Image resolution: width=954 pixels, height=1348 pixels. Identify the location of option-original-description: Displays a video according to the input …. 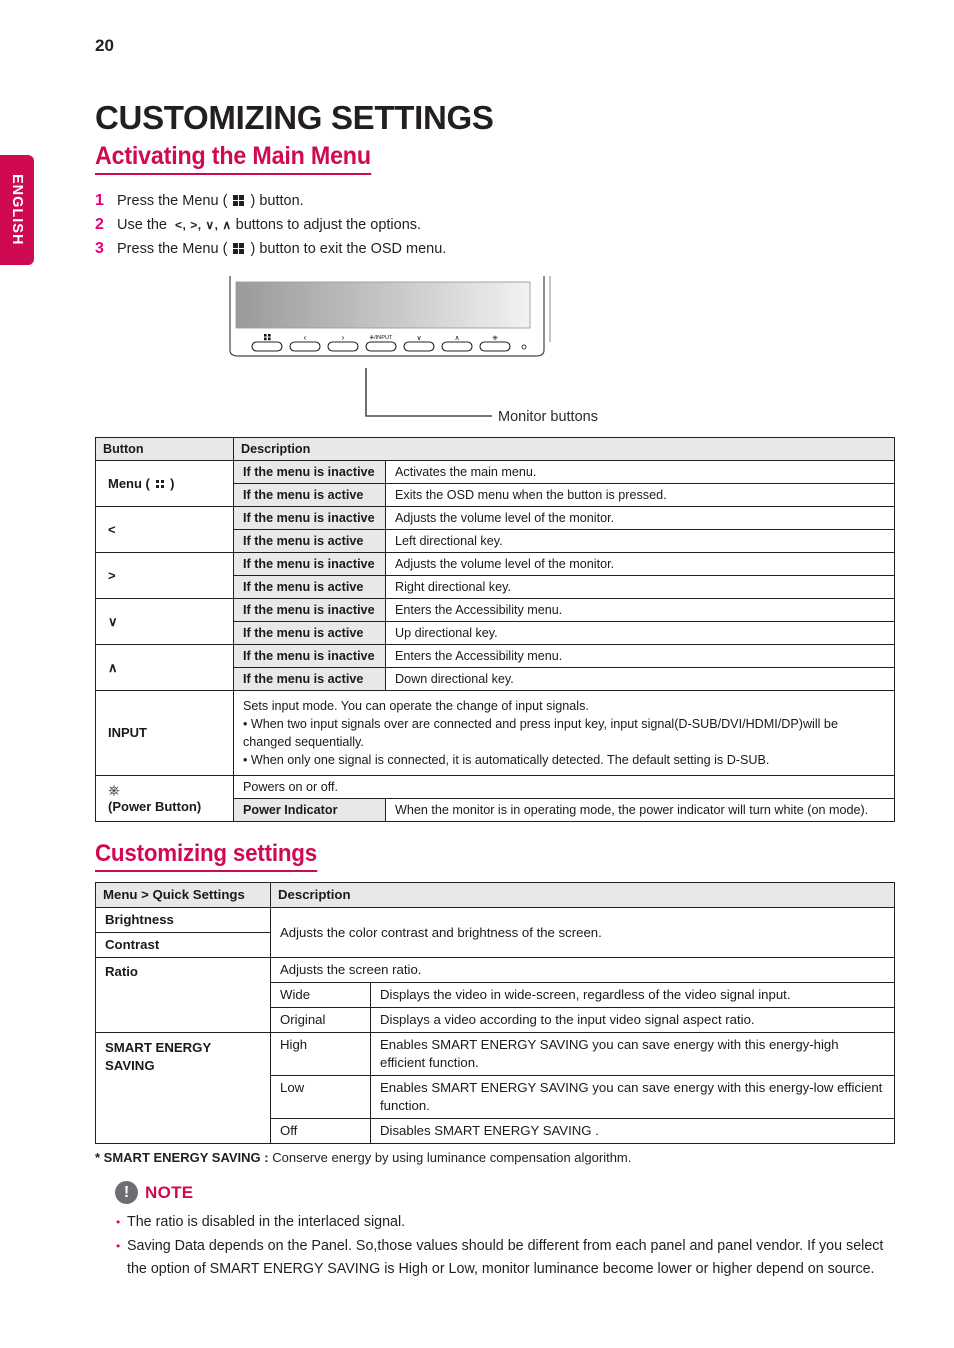
(632, 1020).